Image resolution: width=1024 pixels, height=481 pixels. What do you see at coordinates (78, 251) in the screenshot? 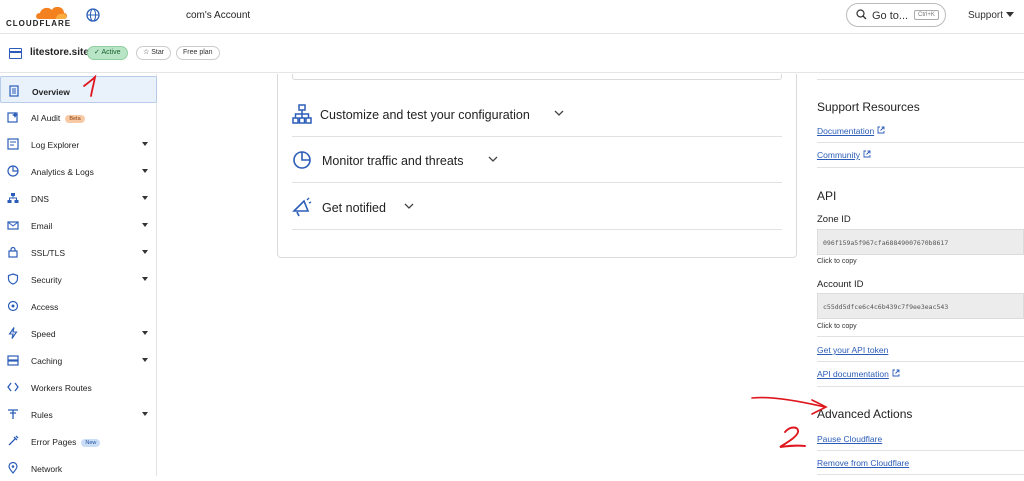
I see `sidebar-item-ssl-tls: SSL/TLS` at bounding box center [78, 251].